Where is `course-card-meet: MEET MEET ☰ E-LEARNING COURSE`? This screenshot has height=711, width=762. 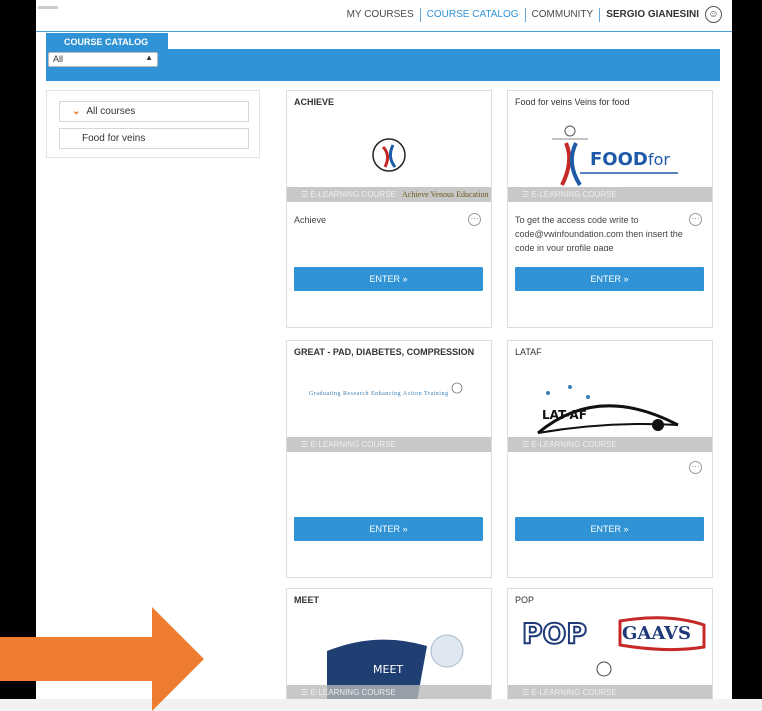 course-card-meet: MEET MEET ☰ E-LEARNING COURSE is located at coordinates (389, 649).